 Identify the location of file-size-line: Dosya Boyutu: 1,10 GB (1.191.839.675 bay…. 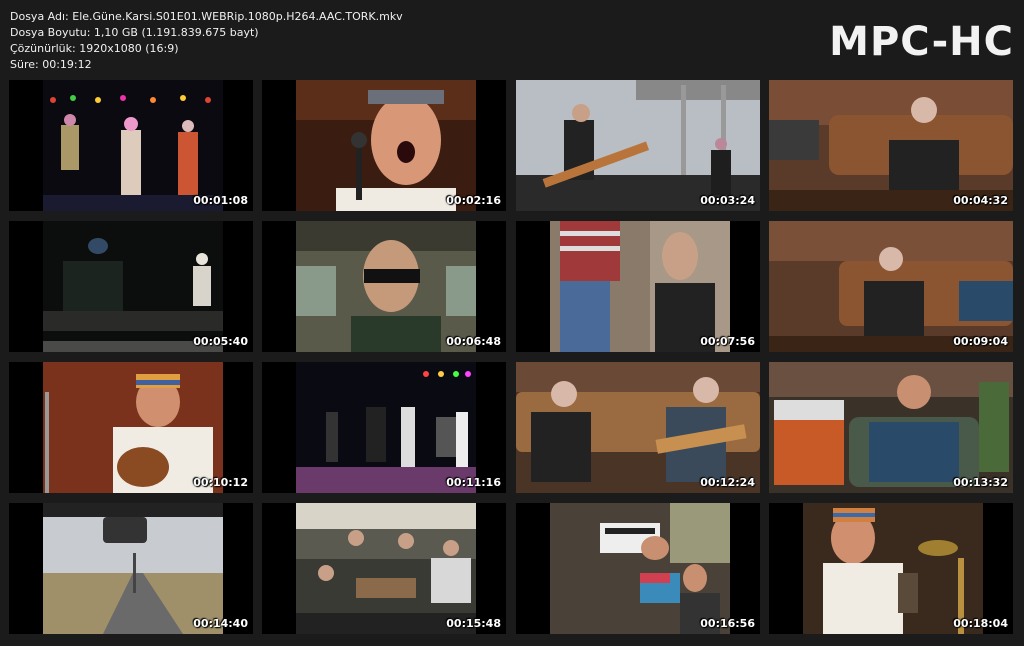
(134, 32).